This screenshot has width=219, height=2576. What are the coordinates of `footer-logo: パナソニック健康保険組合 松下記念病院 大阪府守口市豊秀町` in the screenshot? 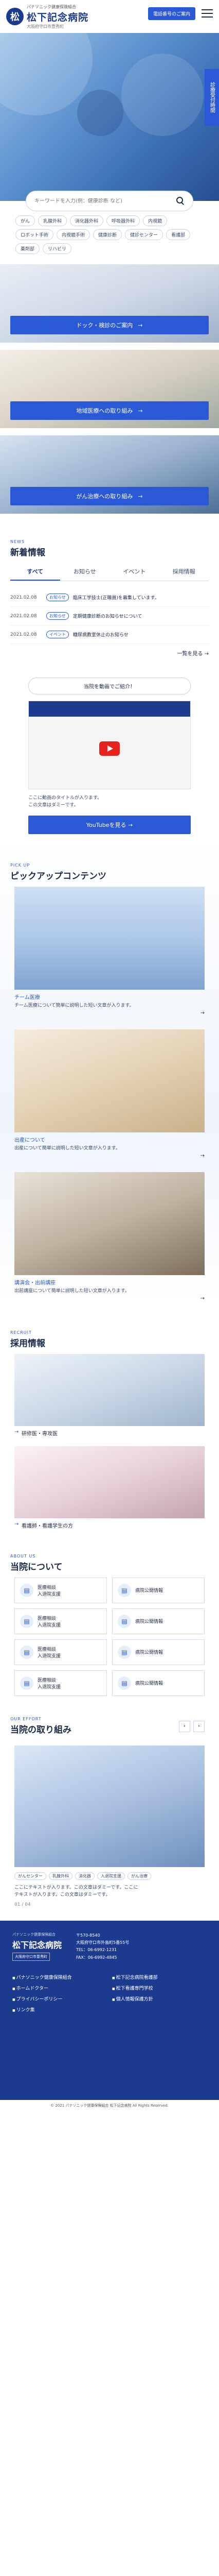 It's located at (37, 1947).